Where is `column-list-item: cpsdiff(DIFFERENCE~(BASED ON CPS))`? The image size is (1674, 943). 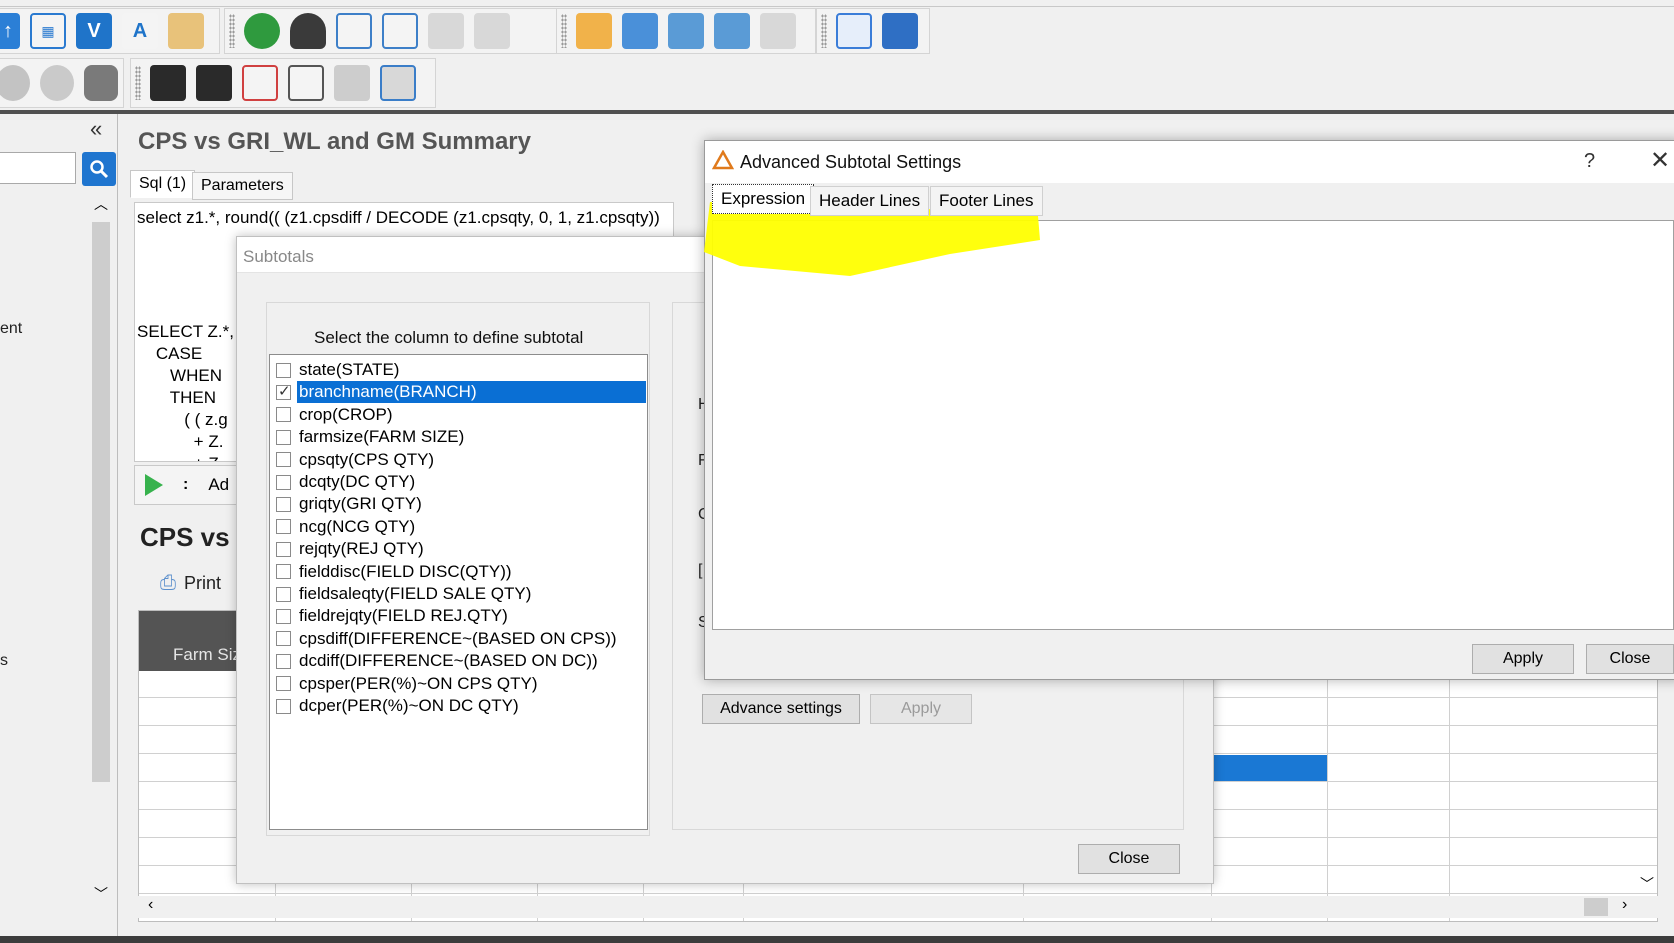
column-list-item: cpsdiff(DIFFERENCE~(BASED ON CPS)) is located at coordinates (459, 639).